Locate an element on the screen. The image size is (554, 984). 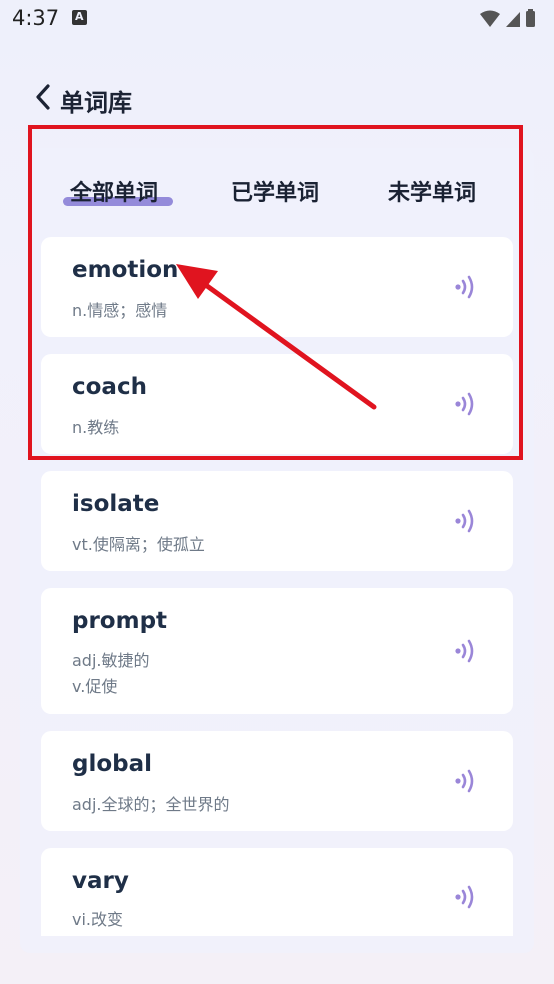
word-text: isolate is located at coordinates (116, 504).